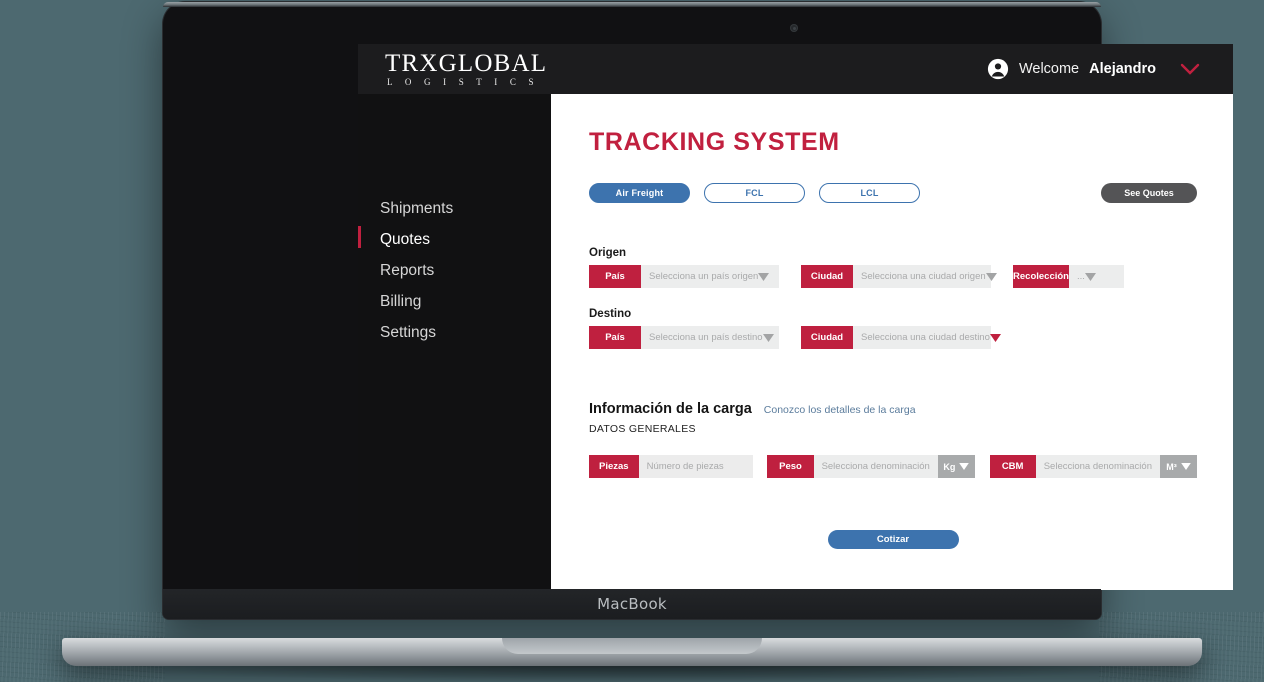  What do you see at coordinates (827, 337) in the screenshot?
I see `destination-city-tag: Ciudad` at bounding box center [827, 337].